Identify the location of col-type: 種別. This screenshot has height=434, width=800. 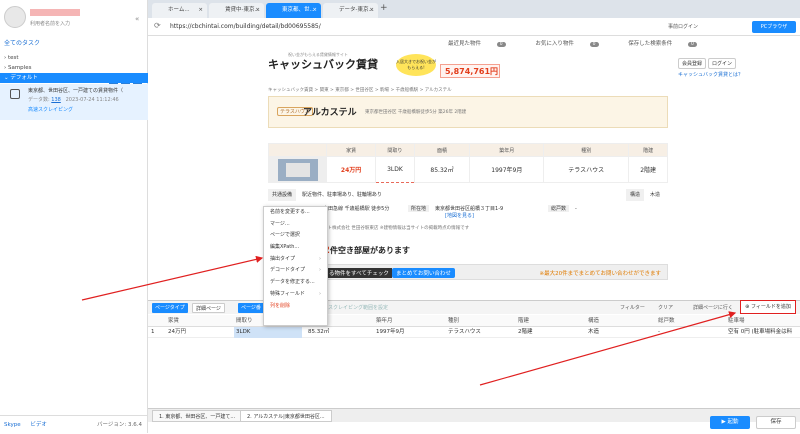
(453, 321).